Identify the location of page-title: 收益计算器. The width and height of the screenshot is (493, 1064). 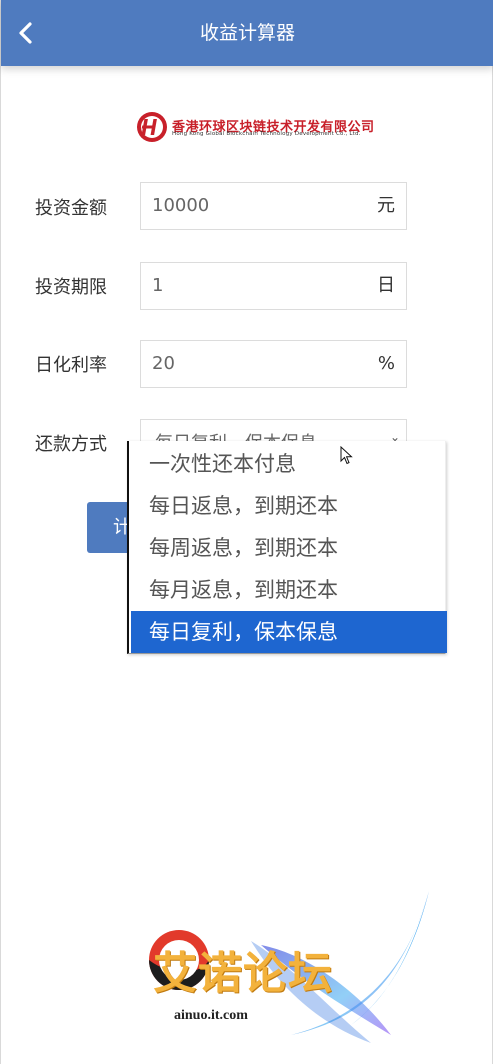
(247, 33).